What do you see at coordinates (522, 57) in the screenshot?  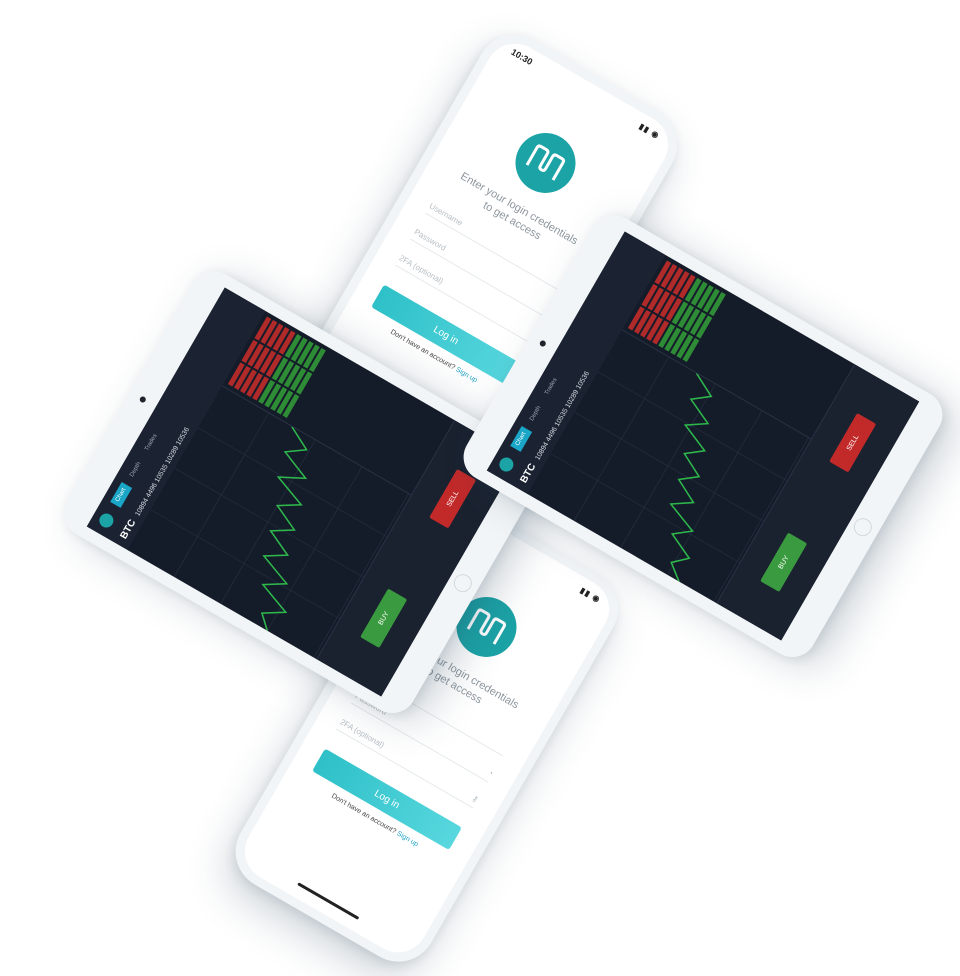 I see `status-time: 10:30` at bounding box center [522, 57].